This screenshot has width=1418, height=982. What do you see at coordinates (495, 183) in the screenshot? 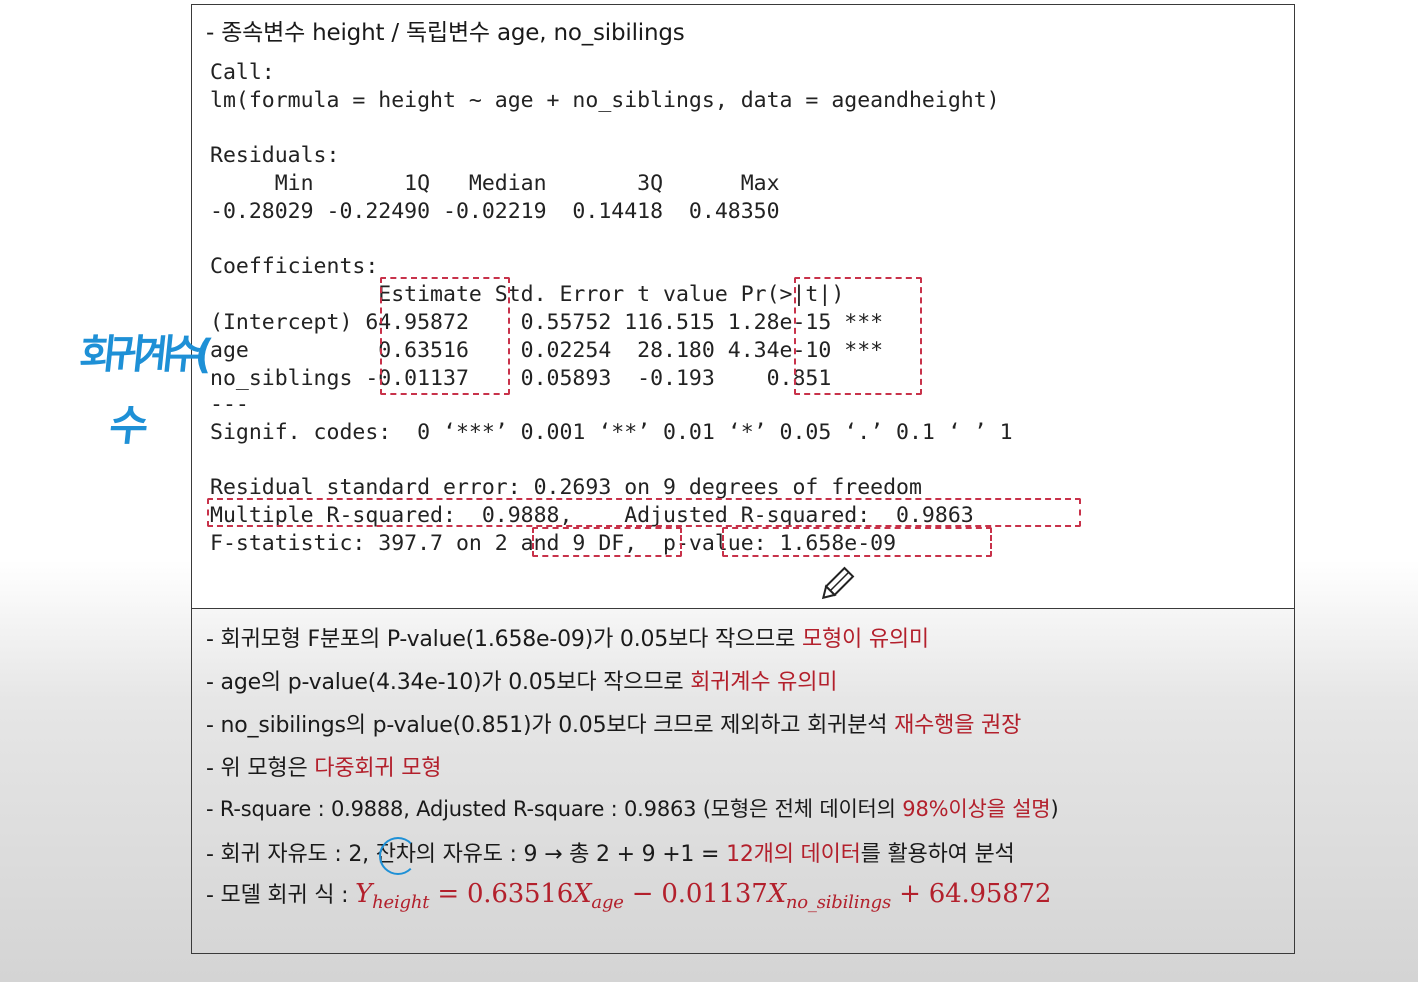
I see `residuals-header: Min 1Q Median 3Q Max` at bounding box center [495, 183].